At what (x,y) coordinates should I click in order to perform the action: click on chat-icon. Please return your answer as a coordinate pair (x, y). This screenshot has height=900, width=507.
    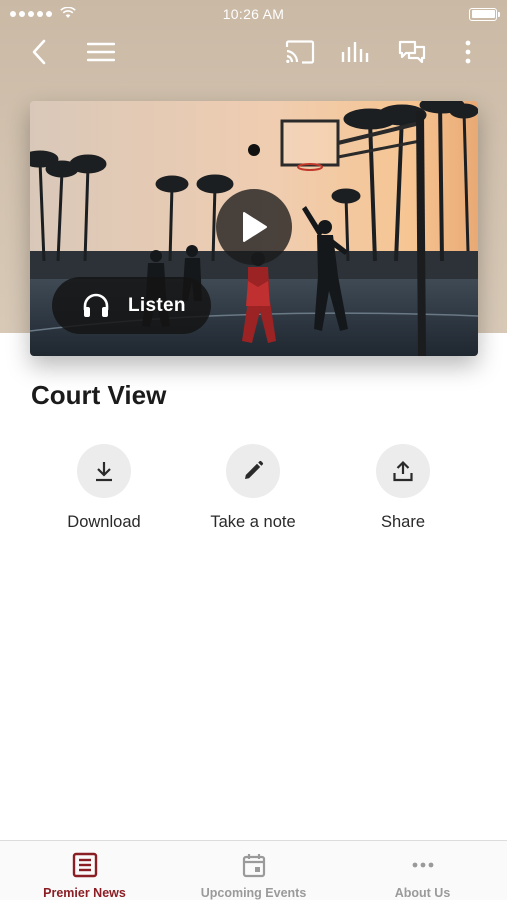
    Looking at the image, I should click on (412, 52).